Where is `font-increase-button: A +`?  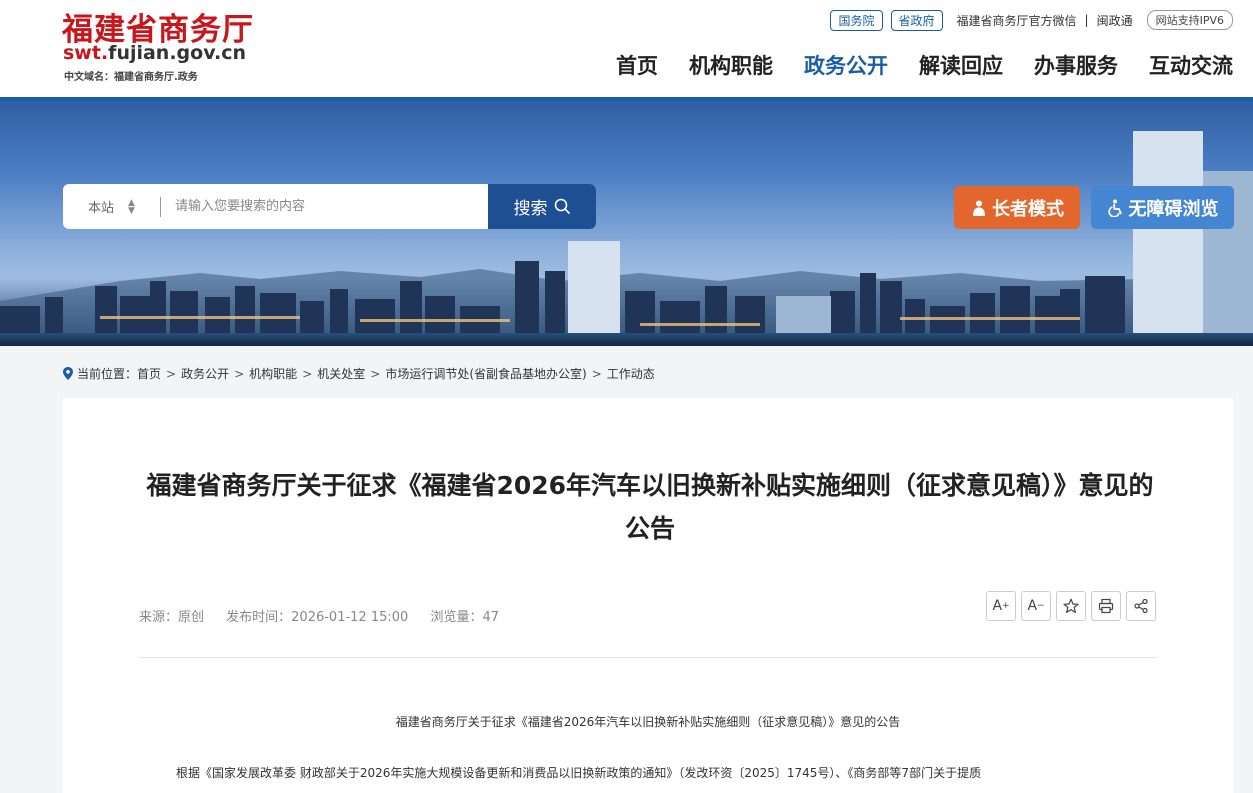
font-increase-button: A + is located at coordinates (1001, 606).